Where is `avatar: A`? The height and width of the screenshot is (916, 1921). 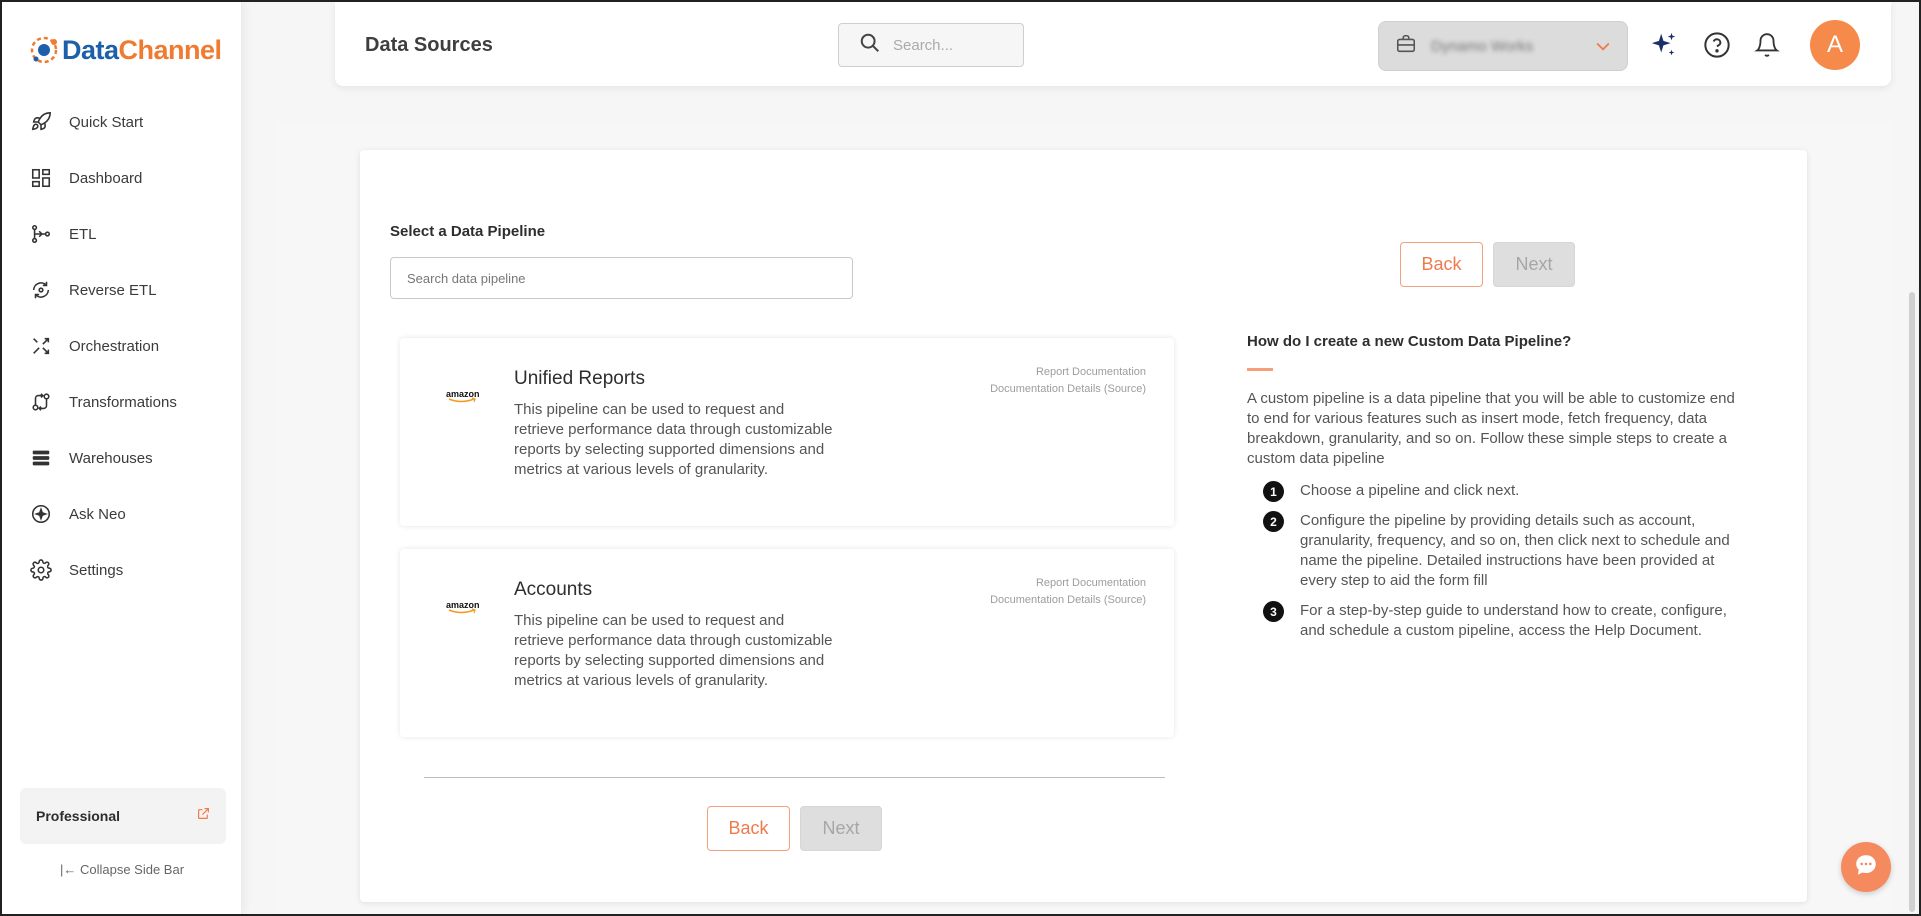 avatar: A is located at coordinates (1835, 45).